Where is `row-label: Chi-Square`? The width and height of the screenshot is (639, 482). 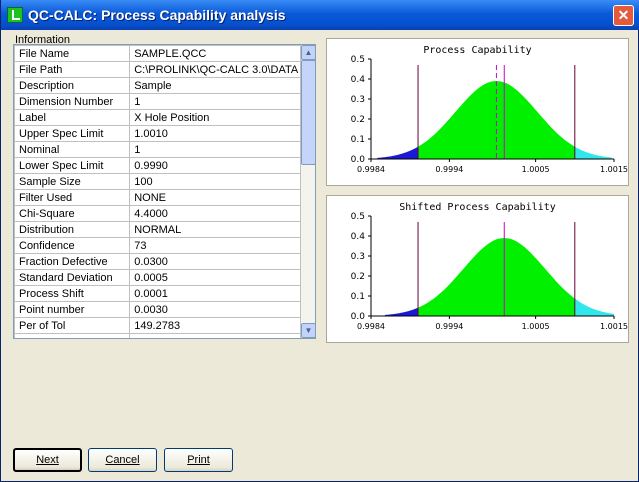 row-label: Chi-Square is located at coordinates (72, 213).